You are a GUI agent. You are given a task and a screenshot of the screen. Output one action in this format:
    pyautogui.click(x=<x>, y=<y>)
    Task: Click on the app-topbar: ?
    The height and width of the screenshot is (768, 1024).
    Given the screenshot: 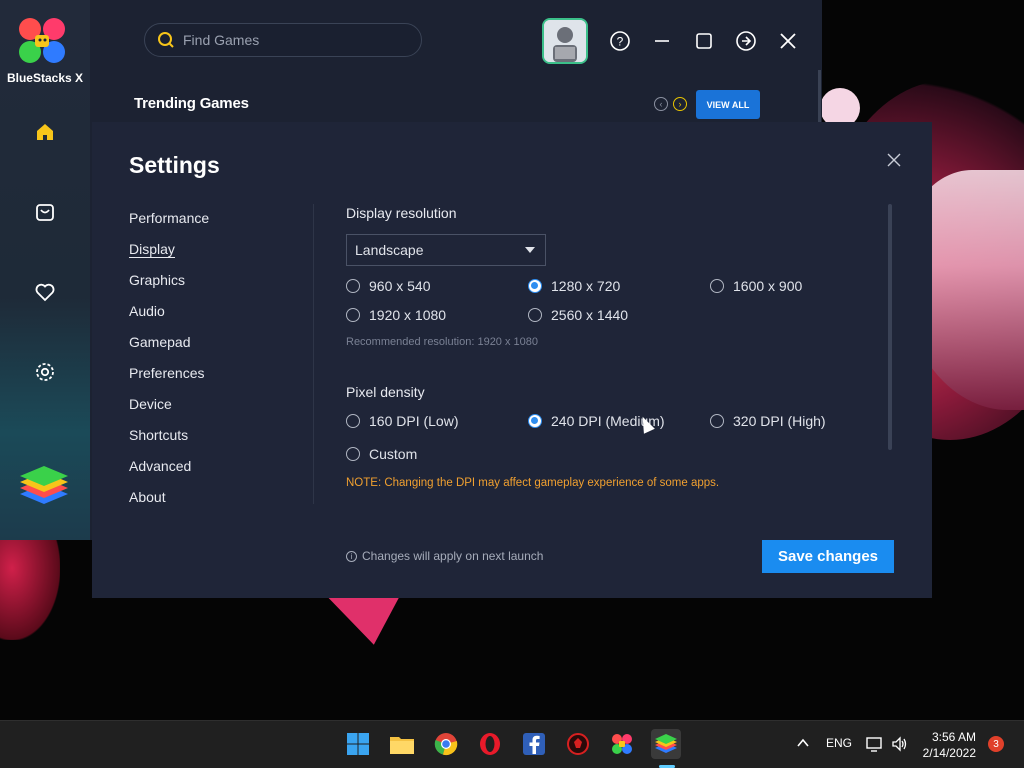 What is the action you would take?
    pyautogui.click(x=456, y=40)
    